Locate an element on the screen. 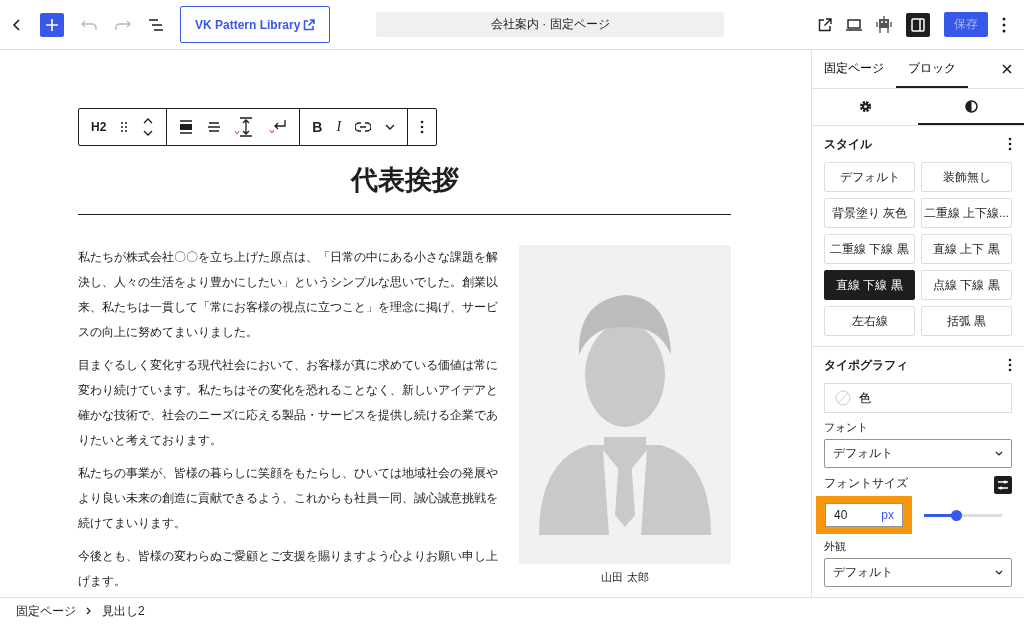  sidebar-tab: ブロック is located at coordinates (932, 69).